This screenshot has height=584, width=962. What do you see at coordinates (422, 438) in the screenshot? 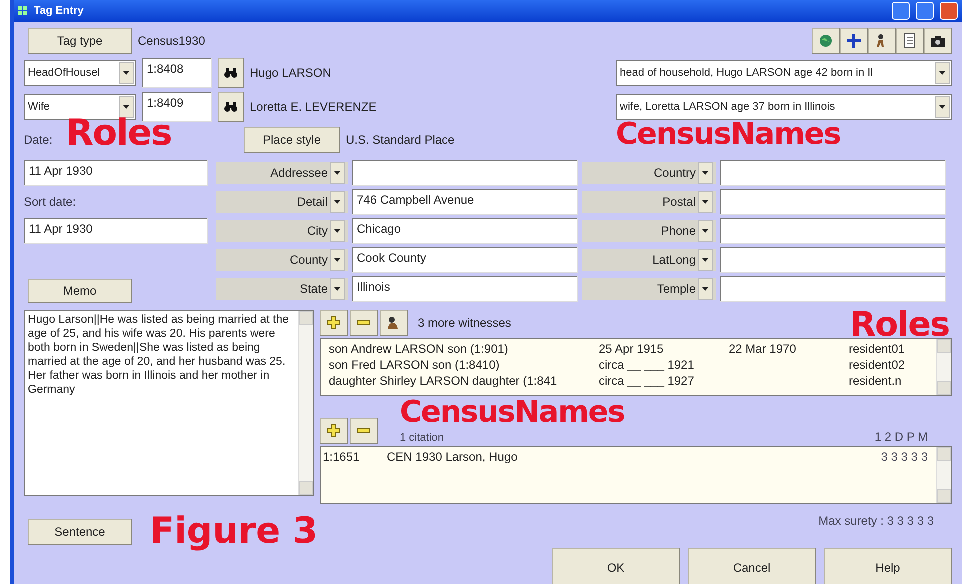
I see `citation-count: 1 citation` at bounding box center [422, 438].